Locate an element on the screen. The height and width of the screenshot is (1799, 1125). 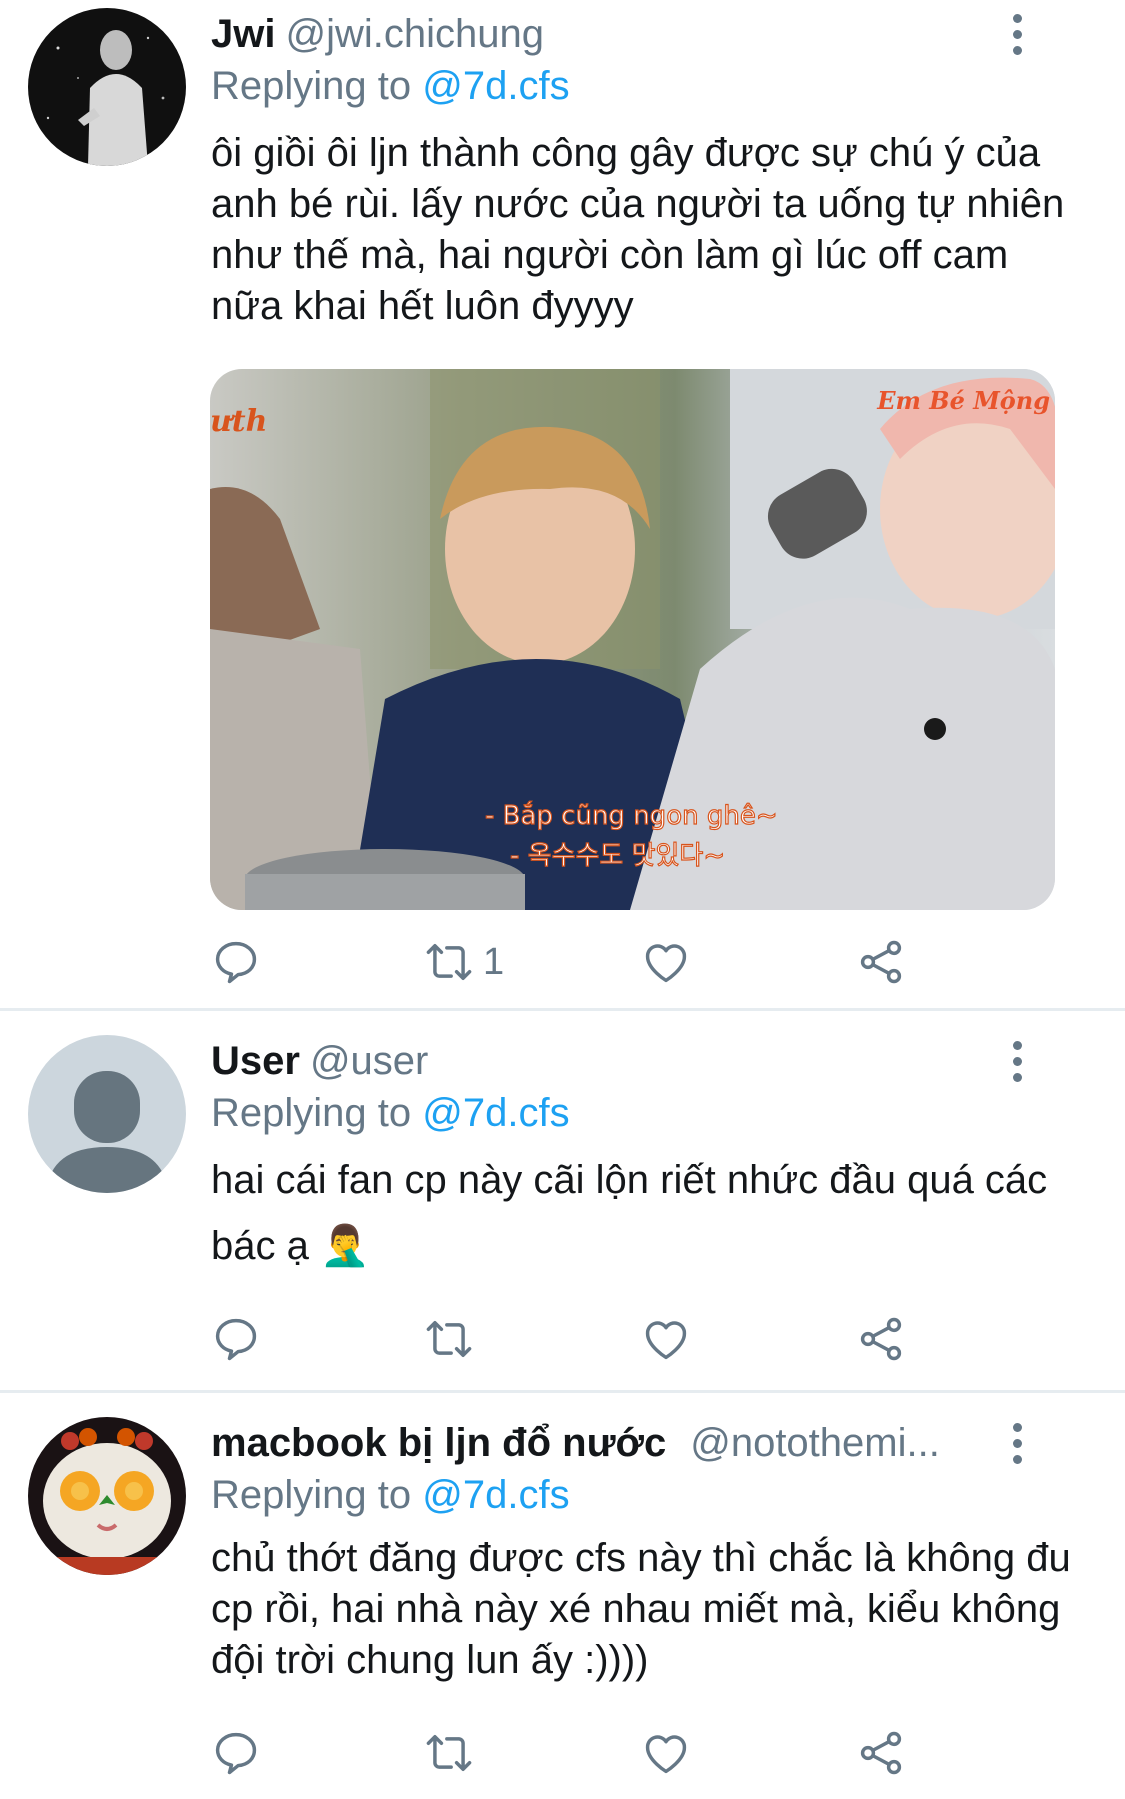
tweet-header: User @user is located at coordinates (608, 1061).